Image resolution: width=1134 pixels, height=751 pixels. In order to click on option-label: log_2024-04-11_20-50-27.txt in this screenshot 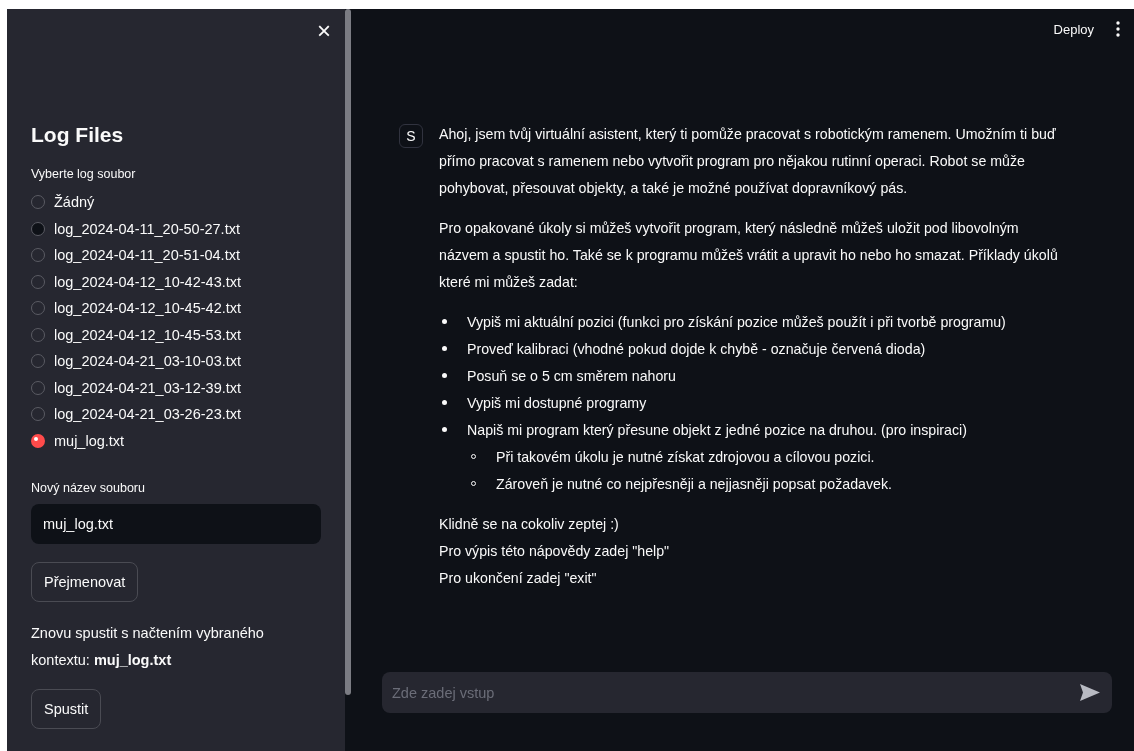, I will do `click(147, 228)`.